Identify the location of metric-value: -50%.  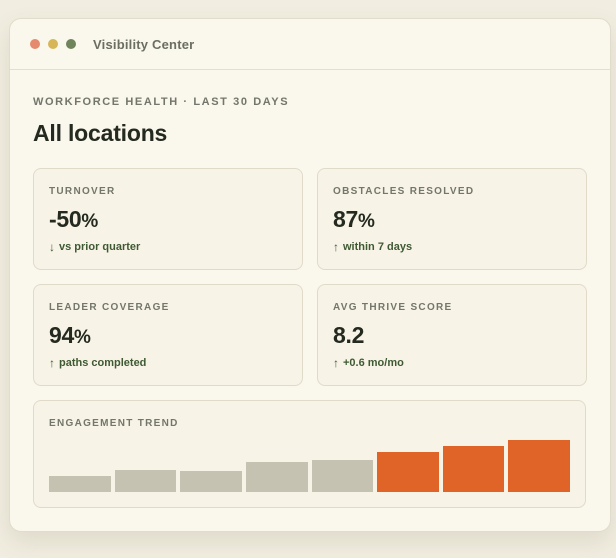
(73, 219).